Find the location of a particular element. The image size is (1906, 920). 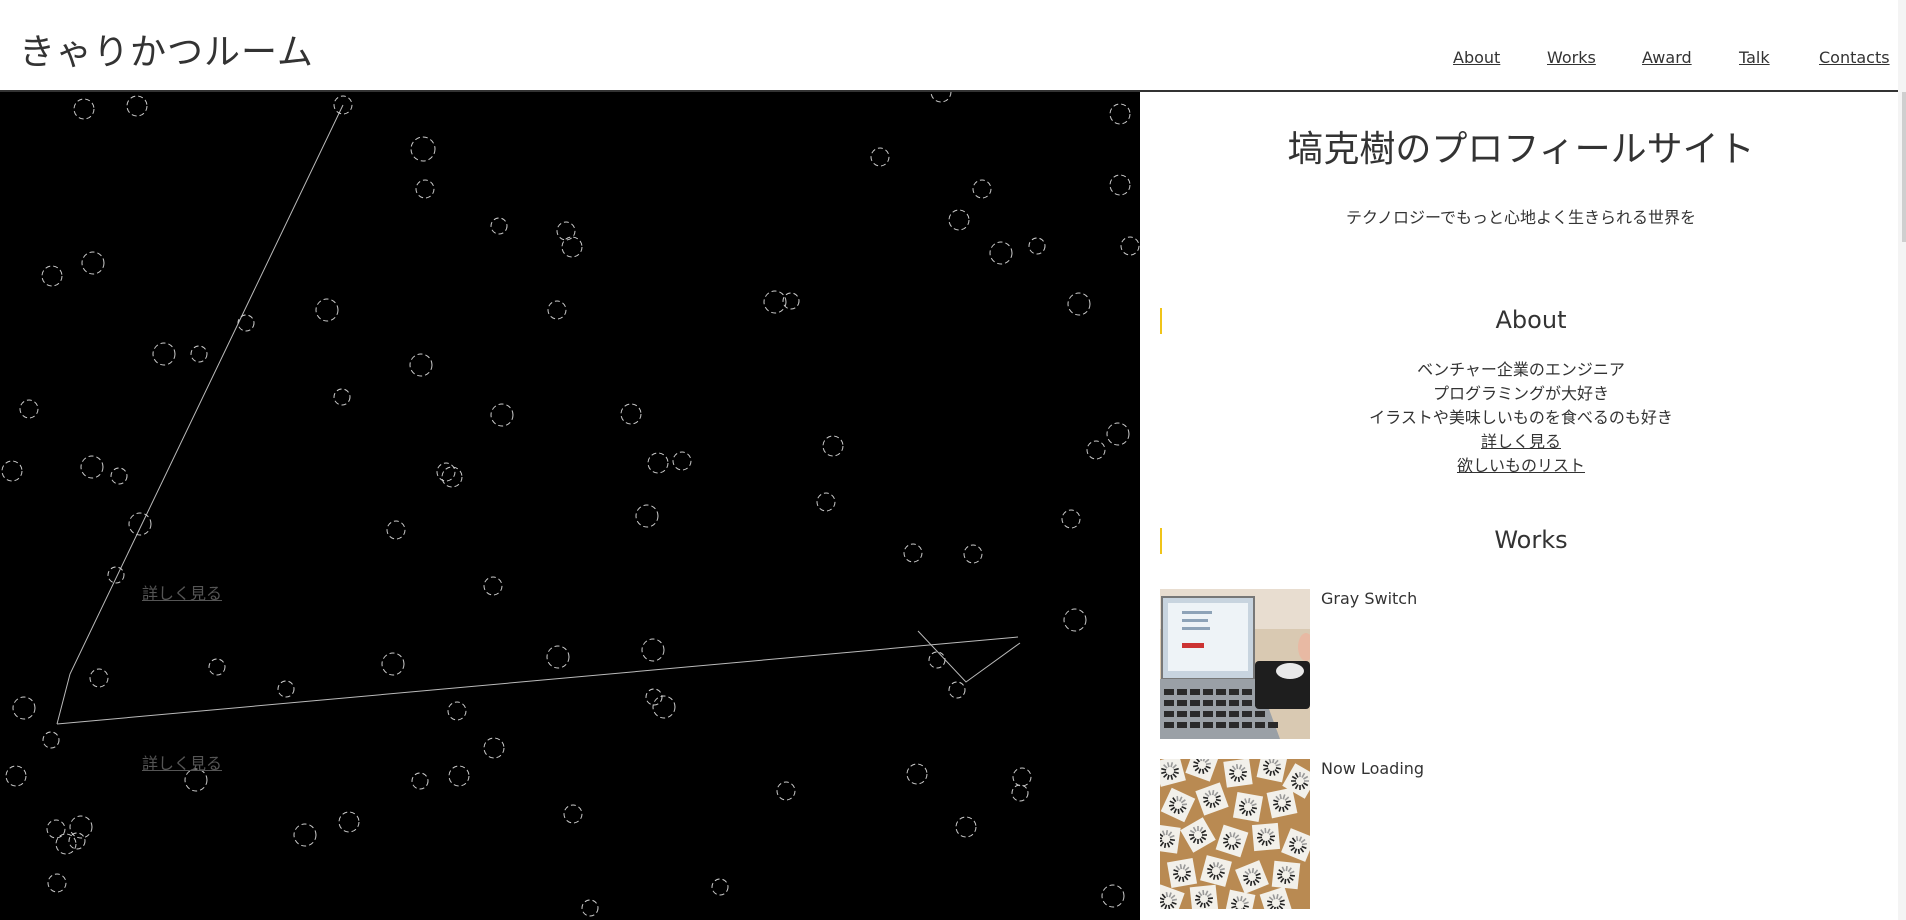

nav-award: Award is located at coordinates (1667, 57).